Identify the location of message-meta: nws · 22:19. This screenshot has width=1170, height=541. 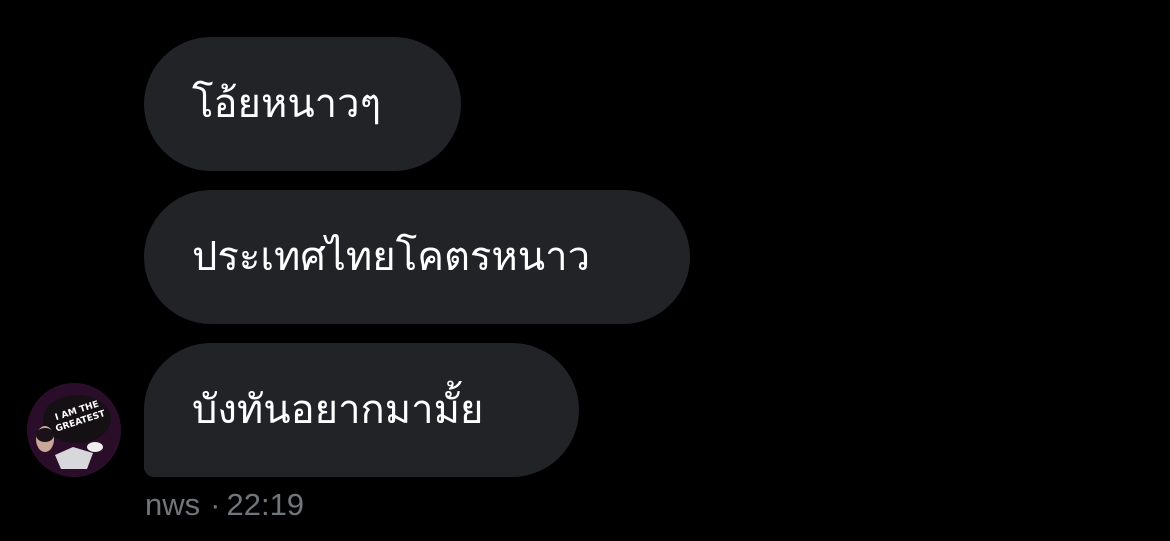
(224, 505).